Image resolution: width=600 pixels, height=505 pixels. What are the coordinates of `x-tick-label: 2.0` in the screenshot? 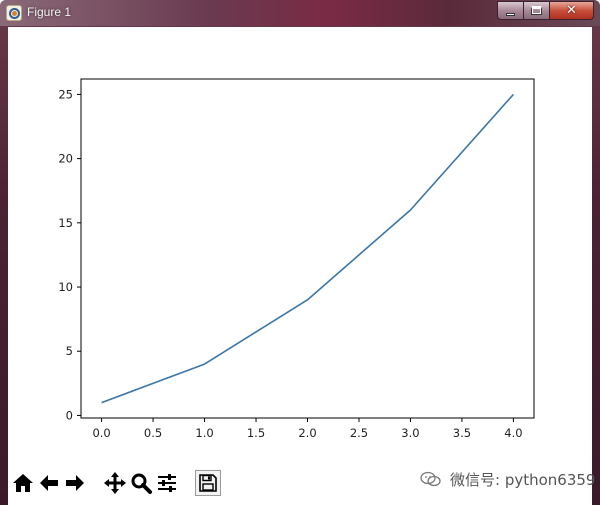 It's located at (307, 433).